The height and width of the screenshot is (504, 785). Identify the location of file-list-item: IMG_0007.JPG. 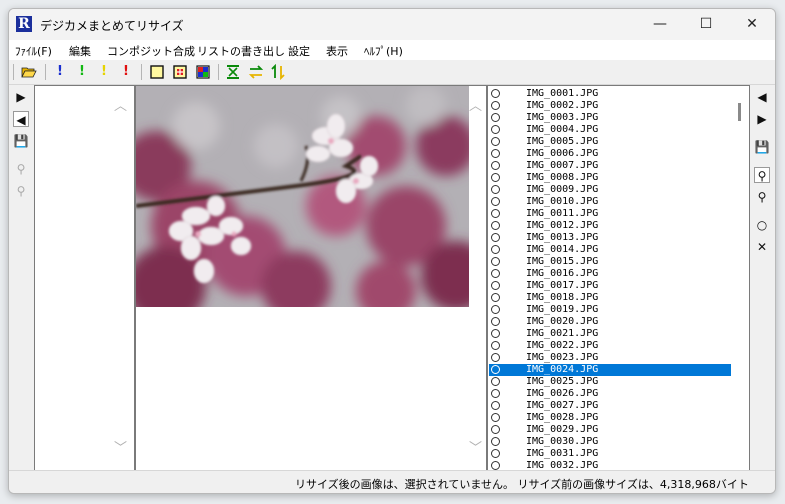
(610, 166).